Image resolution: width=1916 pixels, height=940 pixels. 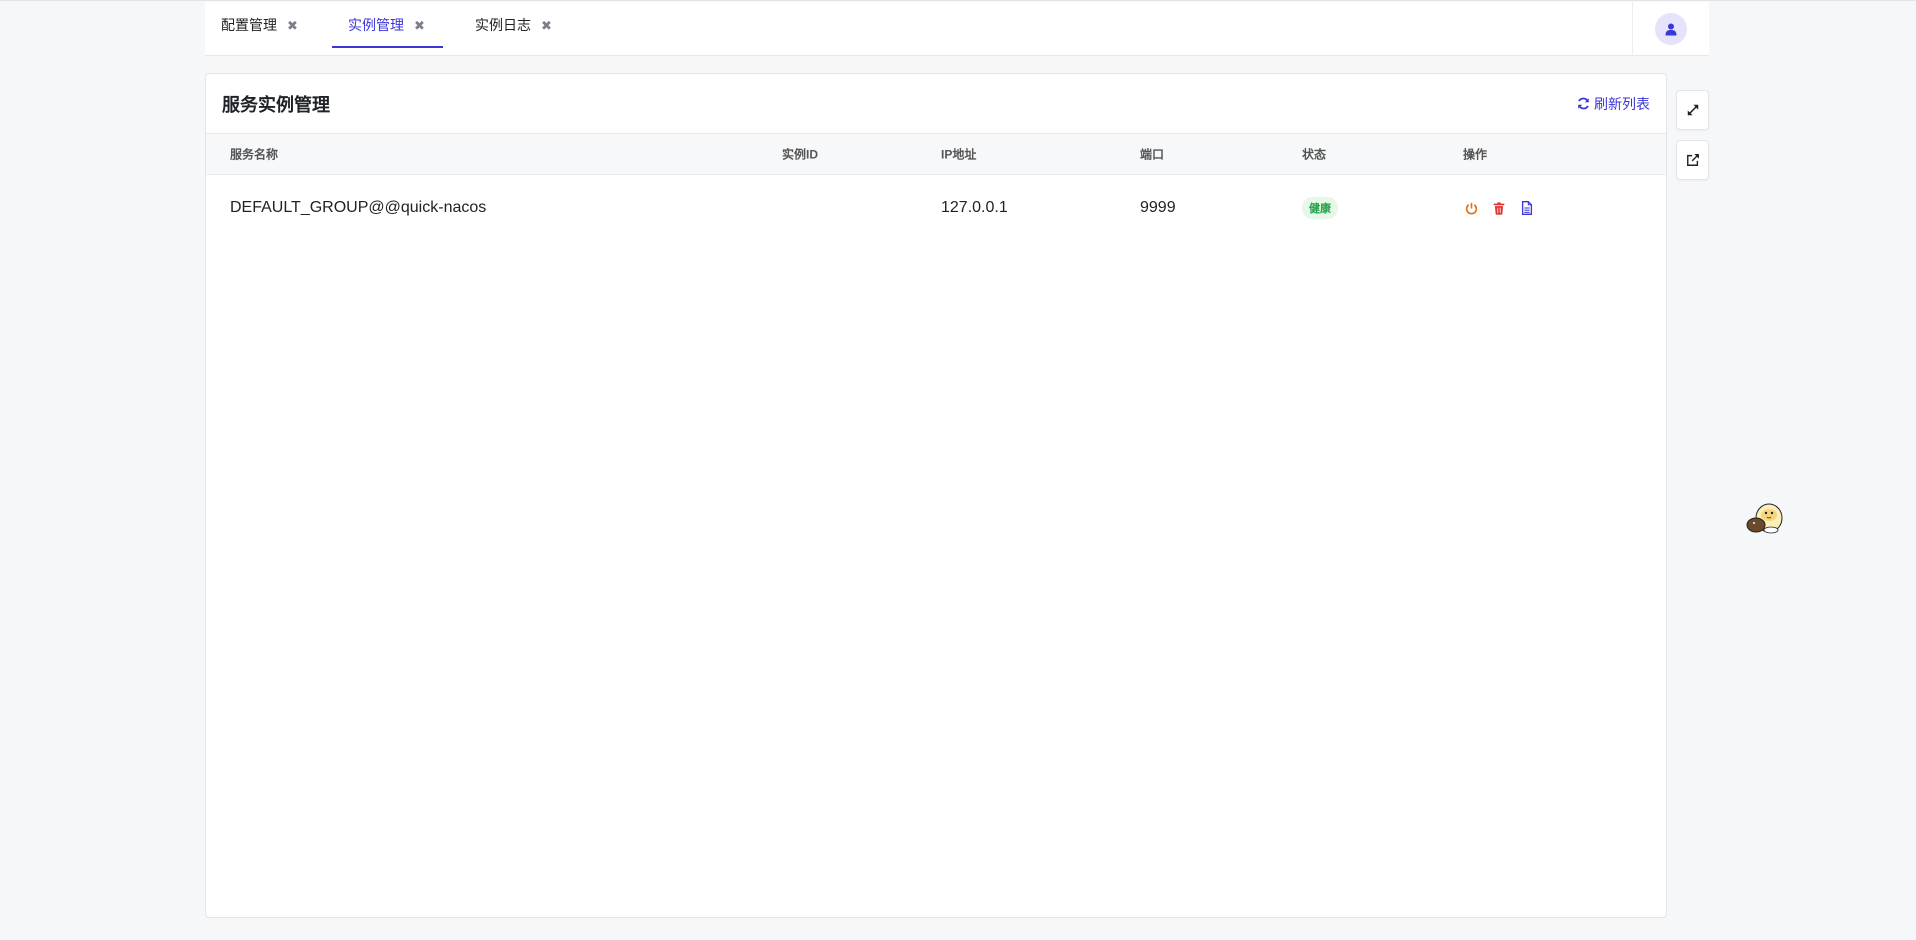 What do you see at coordinates (1583, 103) in the screenshot?
I see `refresh-icon` at bounding box center [1583, 103].